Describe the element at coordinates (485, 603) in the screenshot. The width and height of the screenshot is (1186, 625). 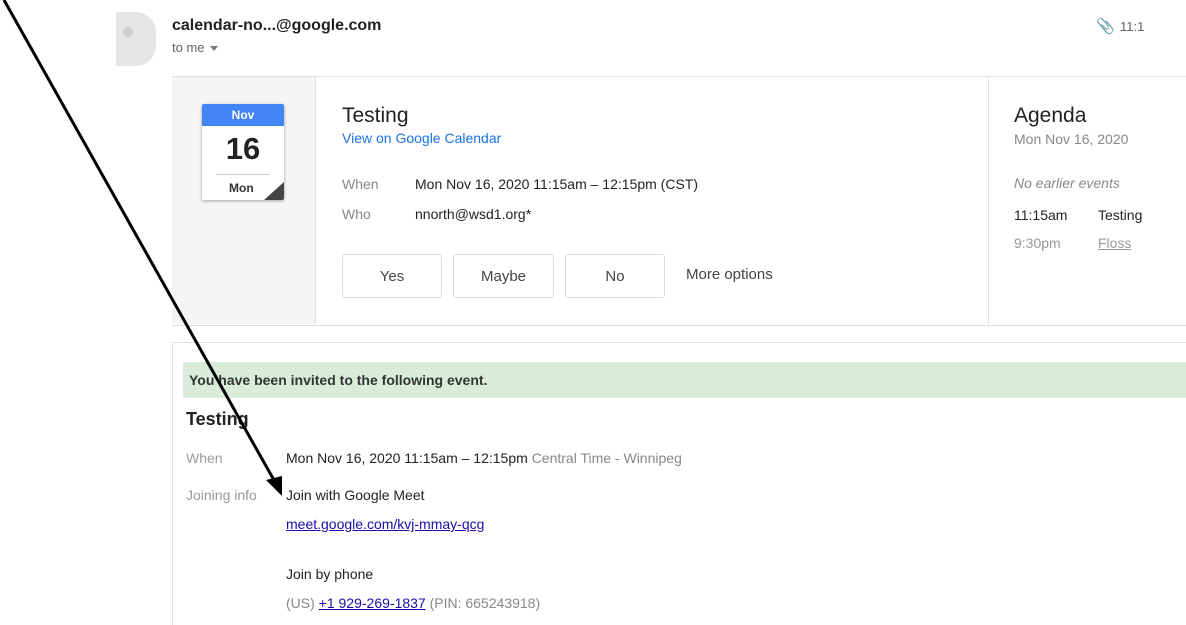
I see `phone-pin: (PIN: 665243918)` at that location.